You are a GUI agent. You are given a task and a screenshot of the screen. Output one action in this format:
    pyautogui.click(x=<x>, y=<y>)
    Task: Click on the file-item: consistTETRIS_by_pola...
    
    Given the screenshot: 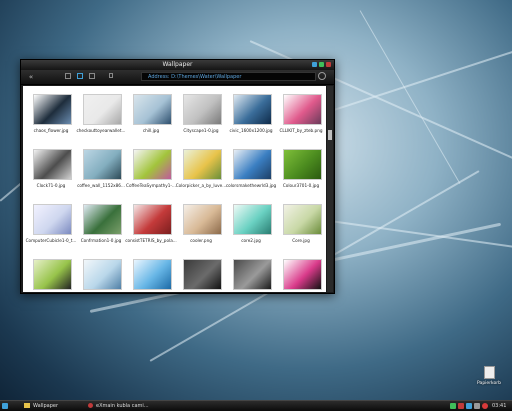 What is the action you would take?
    pyautogui.click(x=151, y=227)
    